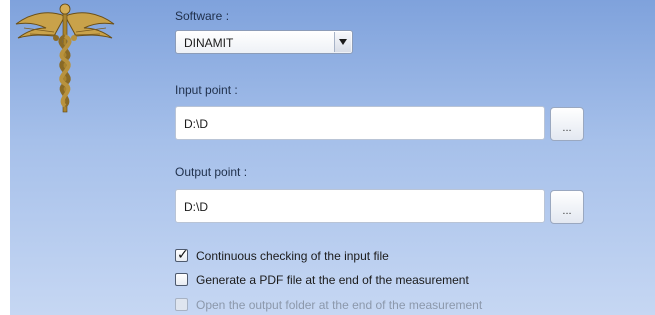 This screenshot has height=315, width=655. What do you see at coordinates (196, 207) in the screenshot?
I see `output-point-value: D:\D` at bounding box center [196, 207].